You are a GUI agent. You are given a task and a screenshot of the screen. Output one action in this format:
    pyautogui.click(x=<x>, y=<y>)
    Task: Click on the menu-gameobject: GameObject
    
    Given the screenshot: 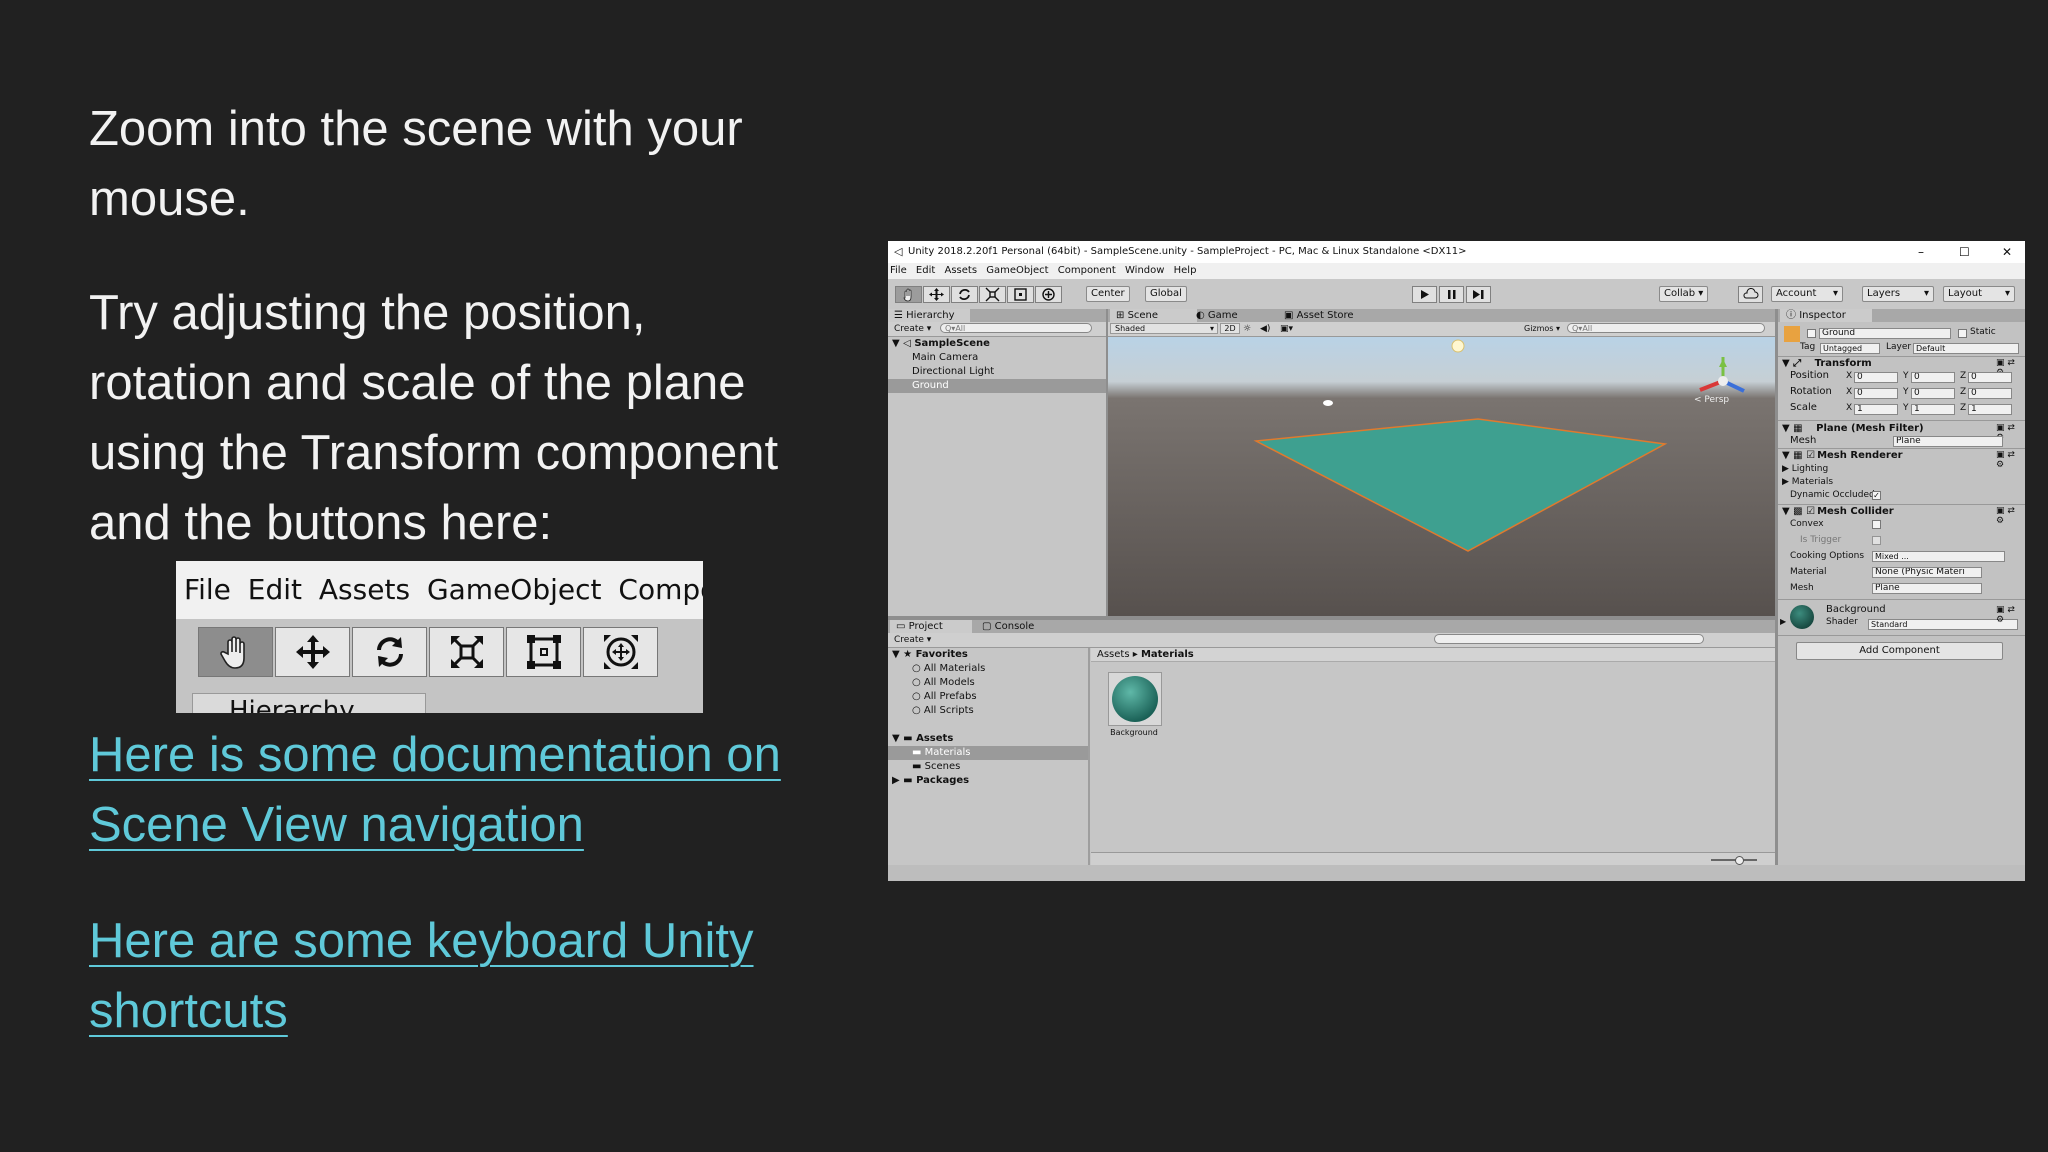 What is the action you would take?
    pyautogui.click(x=1017, y=270)
    